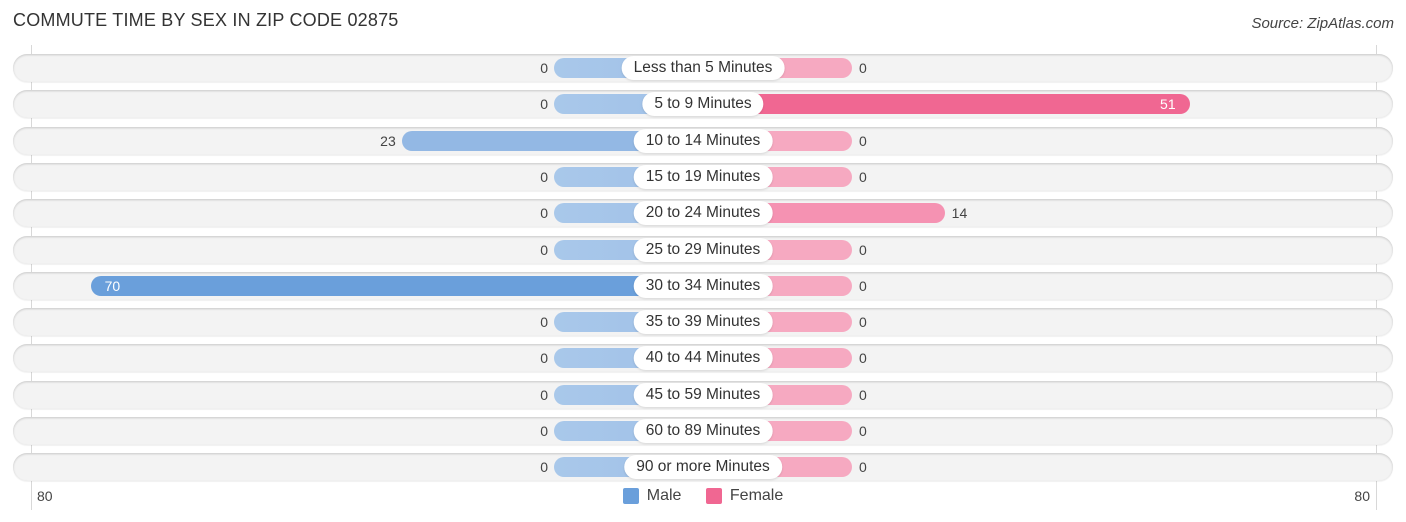 This screenshot has width=1406, height=522. I want to click on category-label: 20 to 24 Minutes, so click(703, 213).